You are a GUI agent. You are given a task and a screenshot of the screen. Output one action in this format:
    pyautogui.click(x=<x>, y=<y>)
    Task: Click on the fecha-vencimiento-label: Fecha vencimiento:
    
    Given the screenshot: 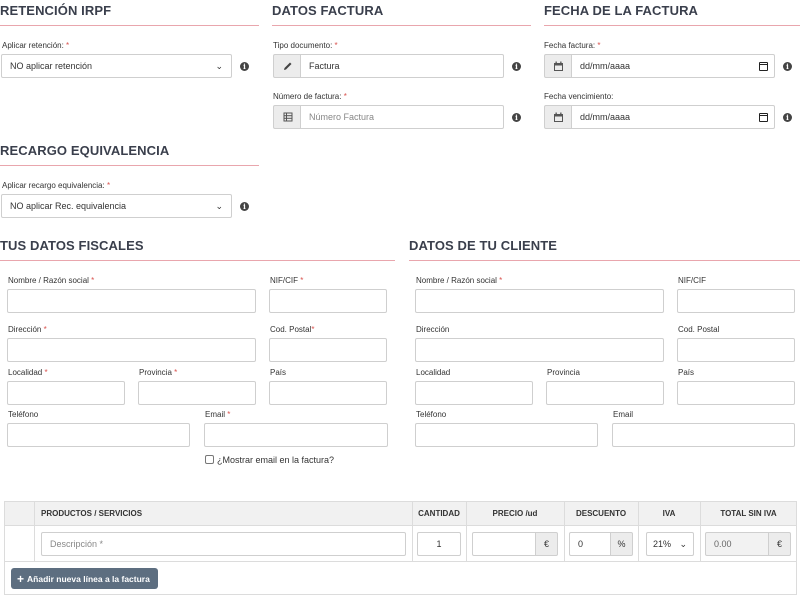 What is the action you would take?
    pyautogui.click(x=579, y=96)
    